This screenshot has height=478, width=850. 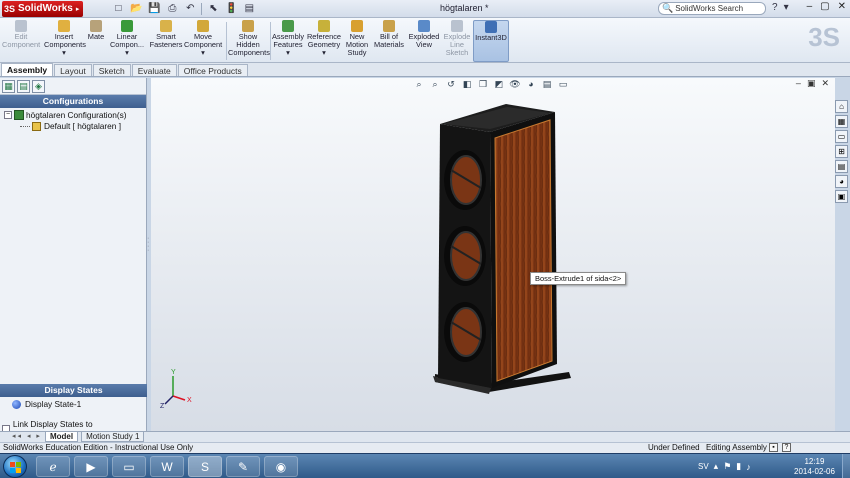 I want to click on network-icon: ▮, so click(x=738, y=466).